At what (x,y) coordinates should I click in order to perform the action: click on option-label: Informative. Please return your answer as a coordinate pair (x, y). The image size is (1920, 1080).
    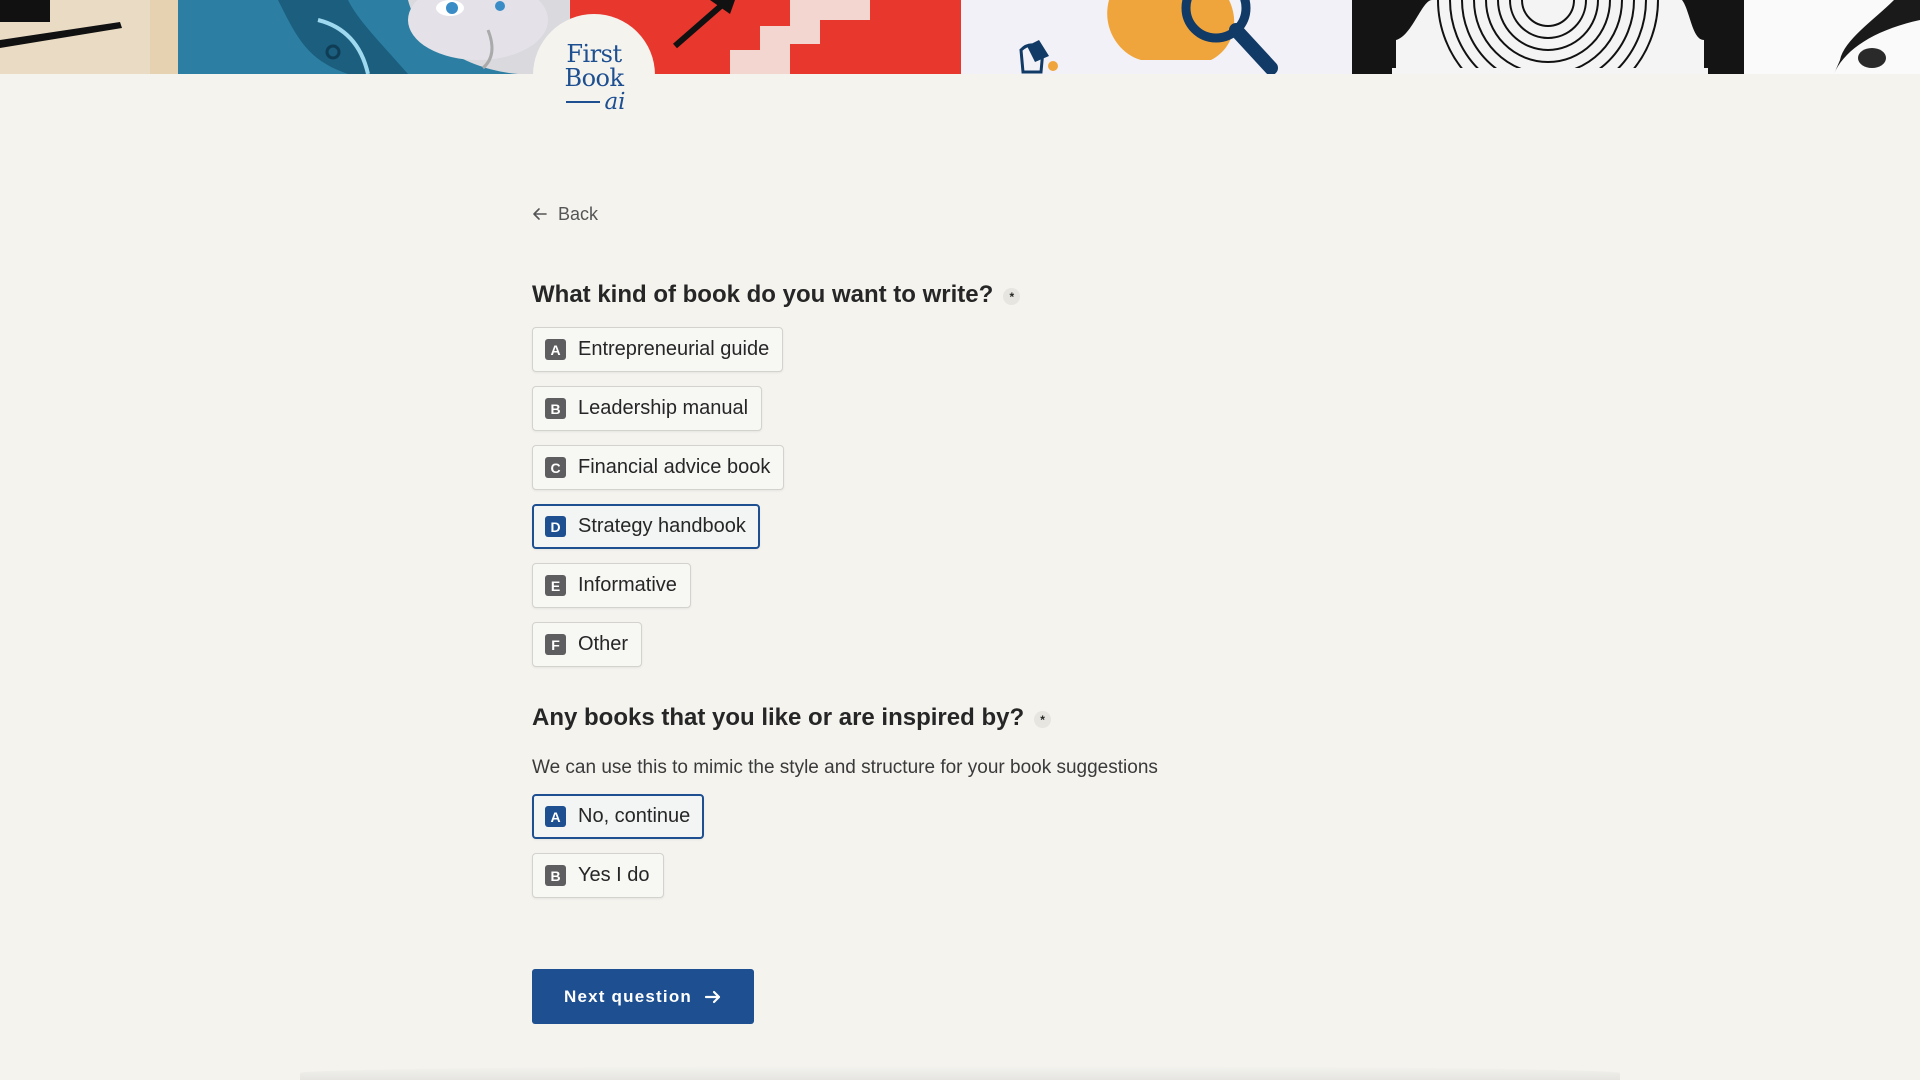
    Looking at the image, I should click on (627, 585).